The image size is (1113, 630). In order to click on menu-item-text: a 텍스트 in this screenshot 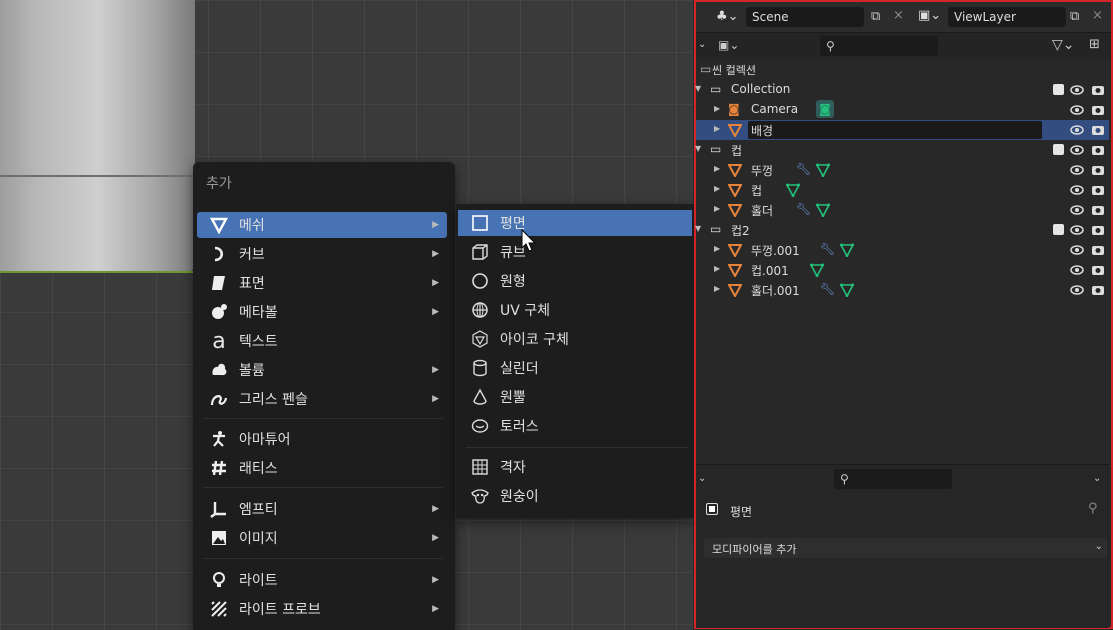, I will do `click(322, 341)`.